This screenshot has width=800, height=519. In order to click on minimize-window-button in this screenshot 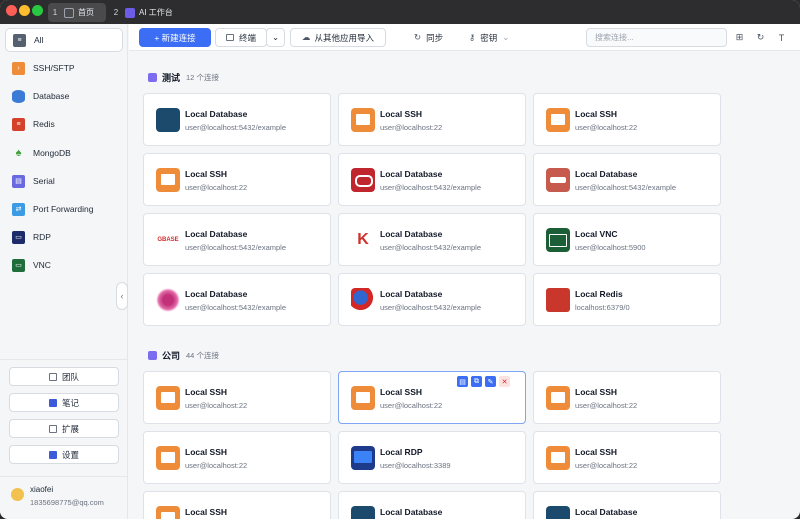, I will do `click(24, 10)`.